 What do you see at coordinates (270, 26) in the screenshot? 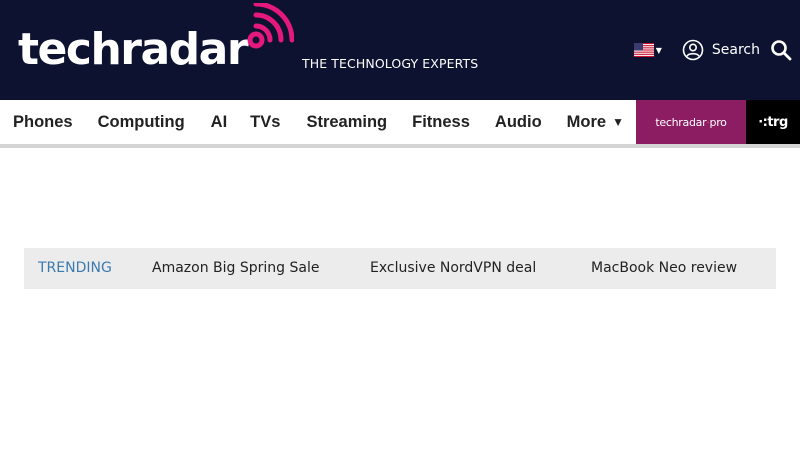
I see `signal-icon` at bounding box center [270, 26].